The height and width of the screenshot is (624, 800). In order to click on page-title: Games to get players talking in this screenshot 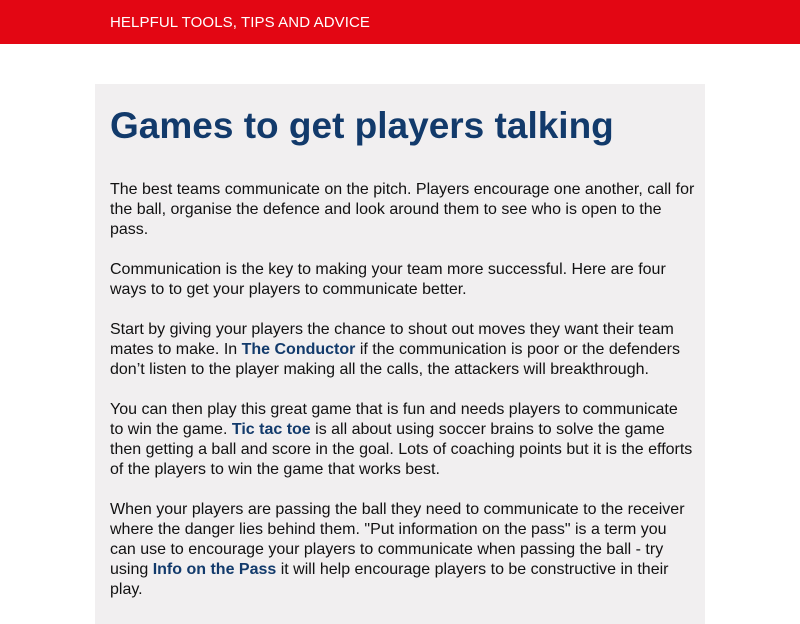, I will do `click(362, 125)`.